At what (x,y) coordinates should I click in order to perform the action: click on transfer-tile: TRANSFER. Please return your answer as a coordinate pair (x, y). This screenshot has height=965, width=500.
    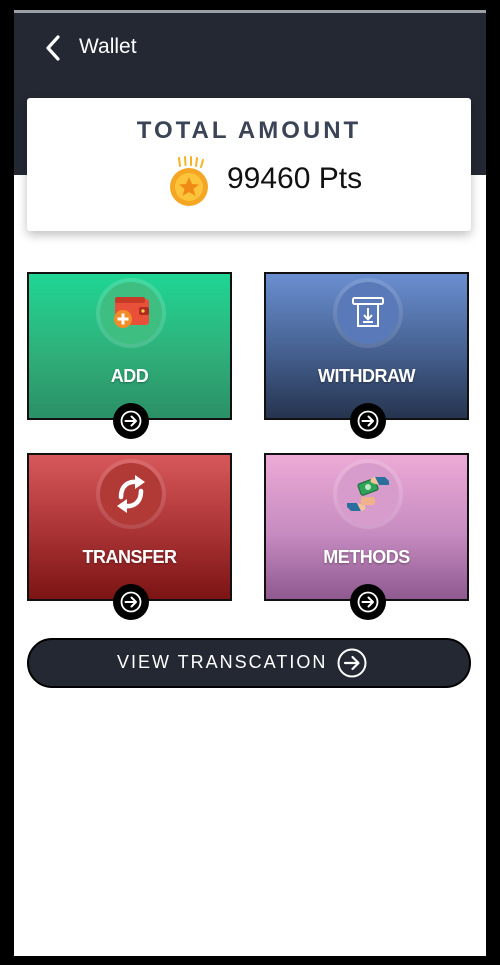
    Looking at the image, I should click on (129, 536).